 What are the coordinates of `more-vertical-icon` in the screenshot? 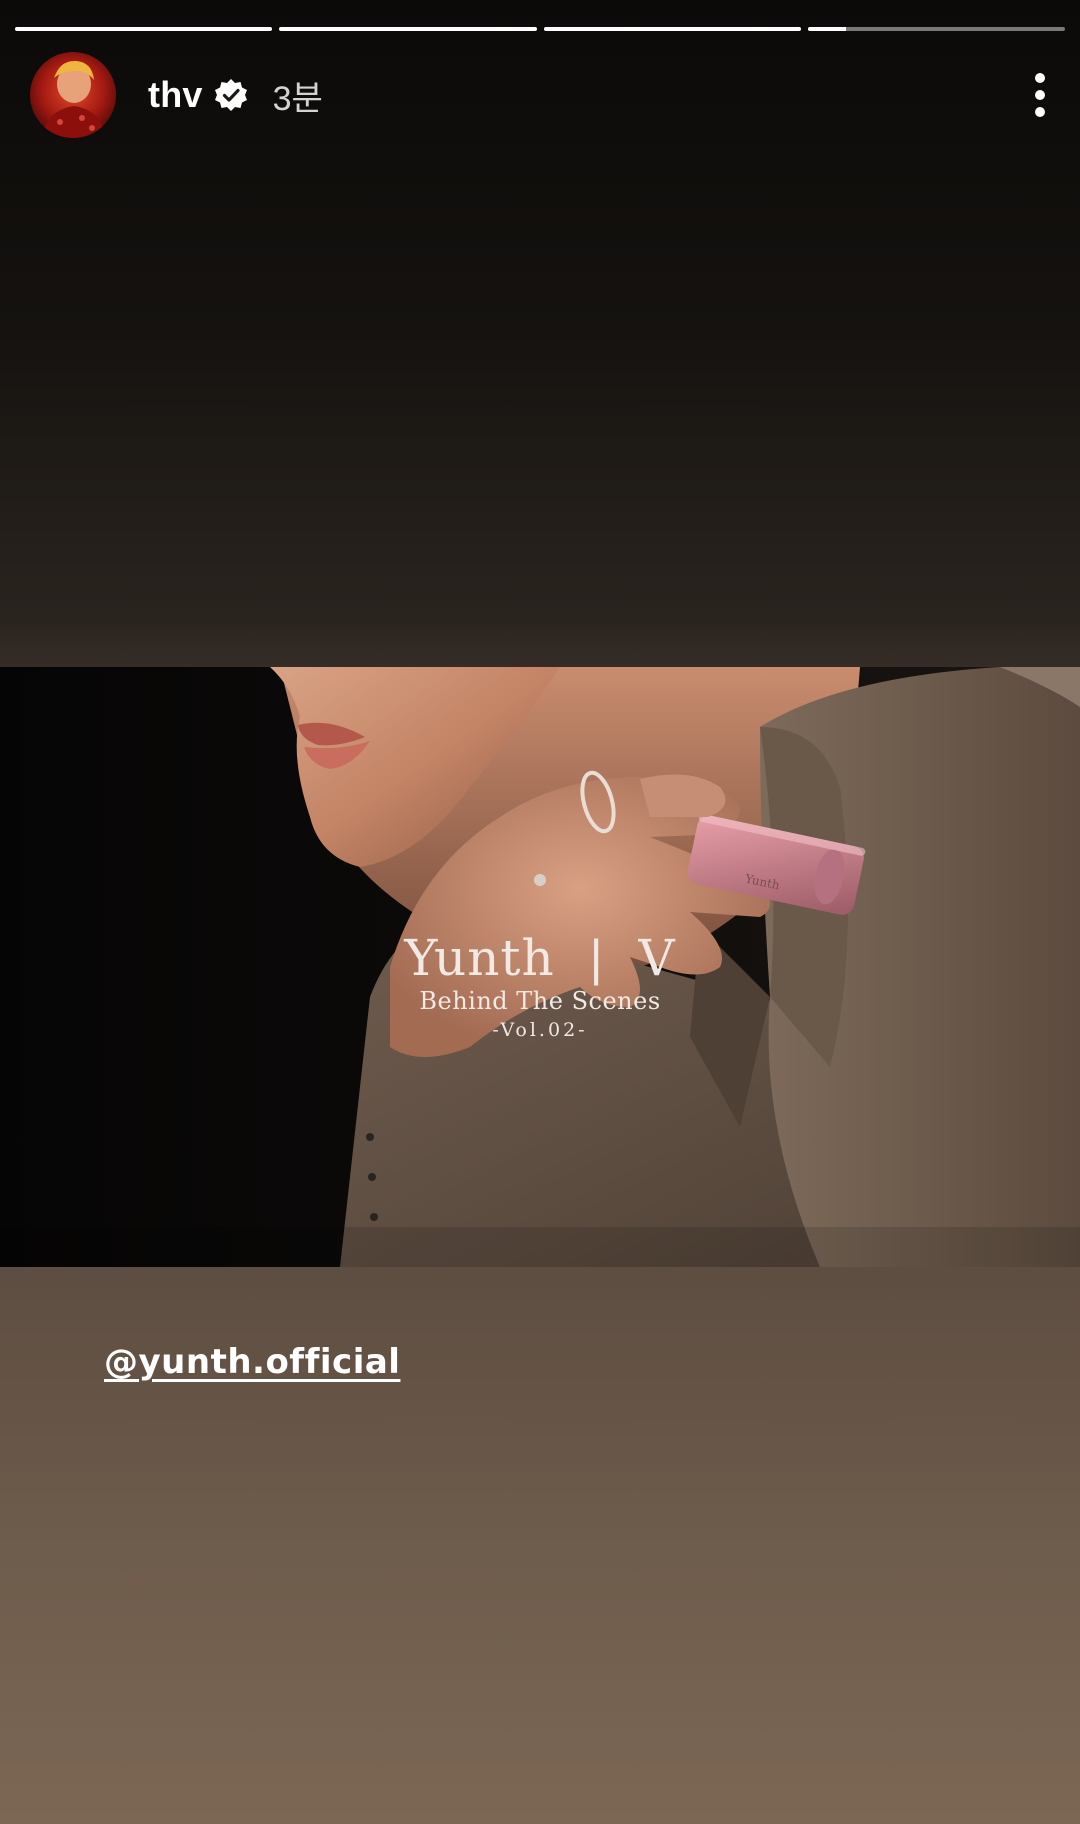 It's located at (1040, 95).